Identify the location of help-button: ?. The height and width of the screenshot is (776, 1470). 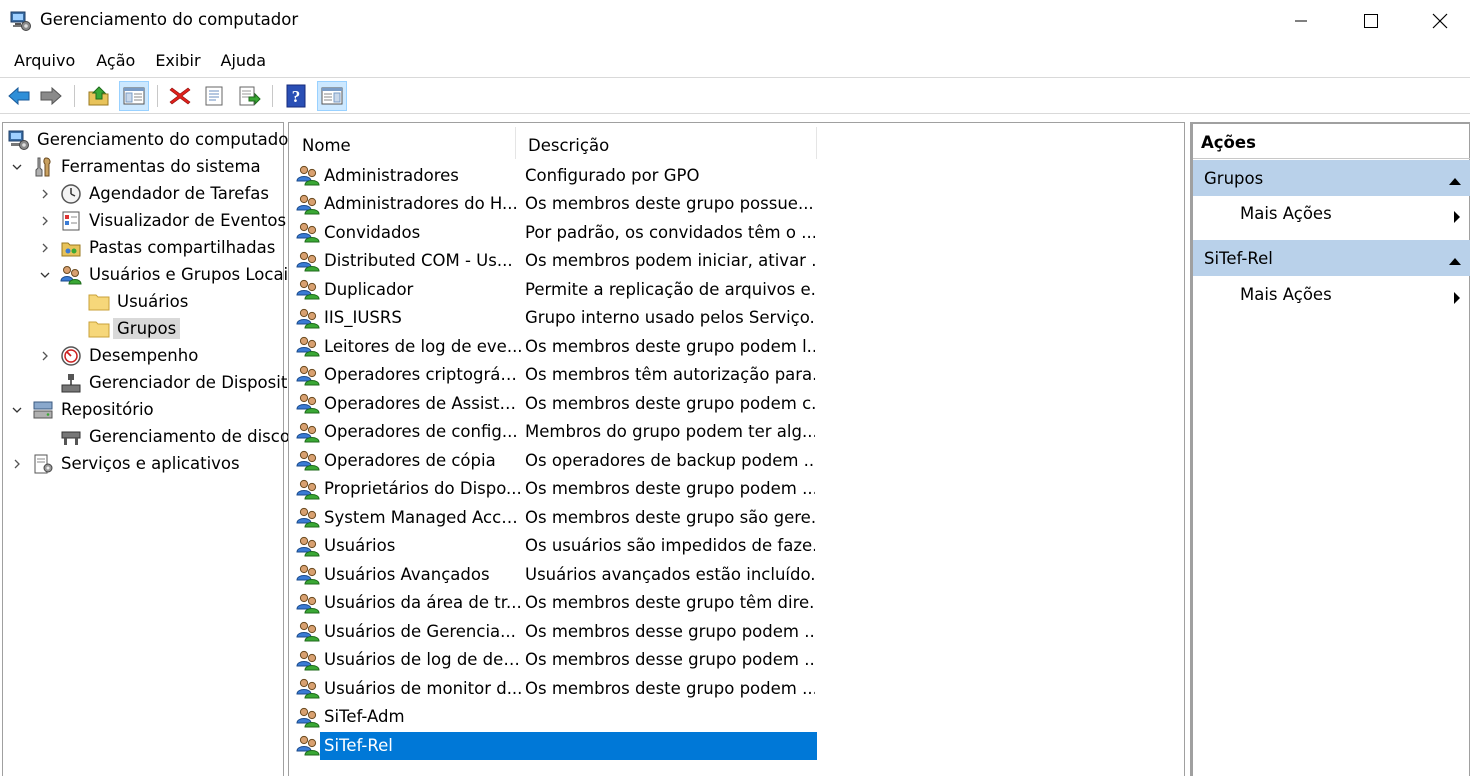
(296, 96).